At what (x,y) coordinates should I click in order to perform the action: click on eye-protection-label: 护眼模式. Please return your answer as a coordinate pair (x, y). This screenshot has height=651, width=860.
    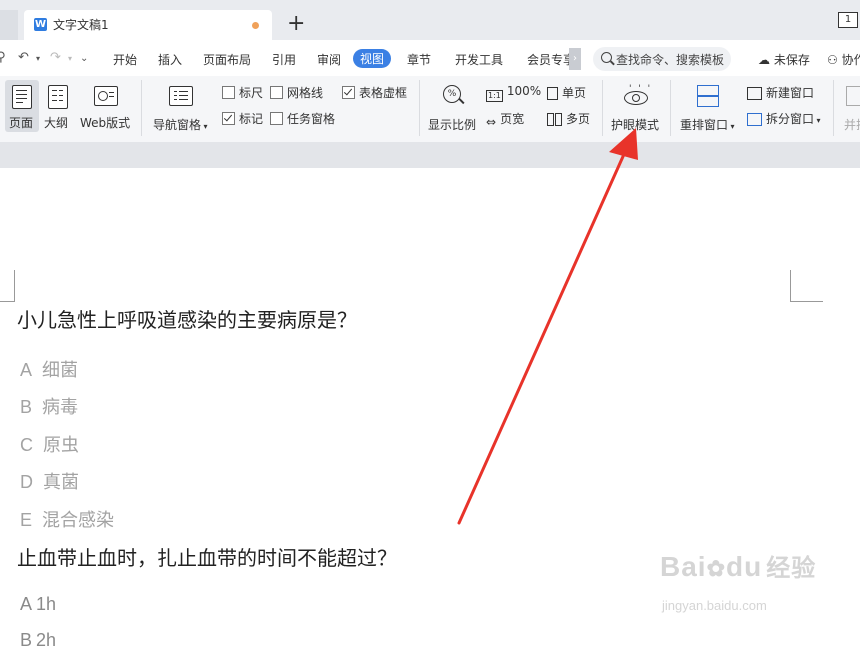
    Looking at the image, I should click on (635, 125).